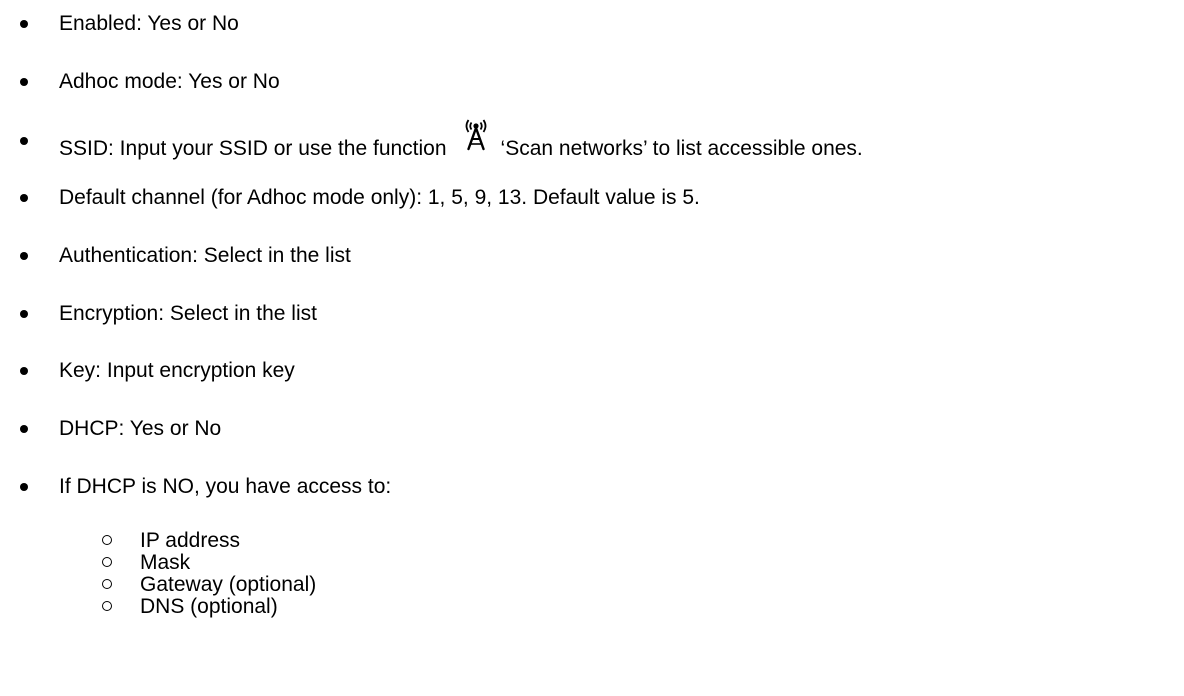 Image resolution: width=1184 pixels, height=696 pixels. I want to click on list-item-dhcp-no: If DHCP is NO, you have access to:, so click(592, 487).